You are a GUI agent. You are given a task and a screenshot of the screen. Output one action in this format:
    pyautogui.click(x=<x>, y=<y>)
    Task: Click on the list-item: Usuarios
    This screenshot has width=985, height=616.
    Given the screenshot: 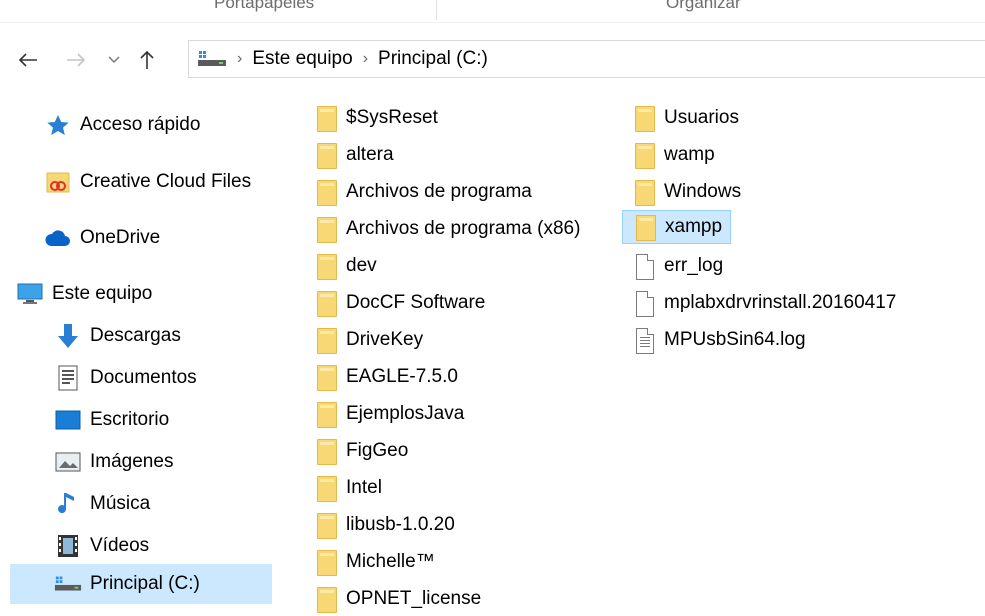 What is the action you would take?
    pyautogui.click(x=690, y=118)
    